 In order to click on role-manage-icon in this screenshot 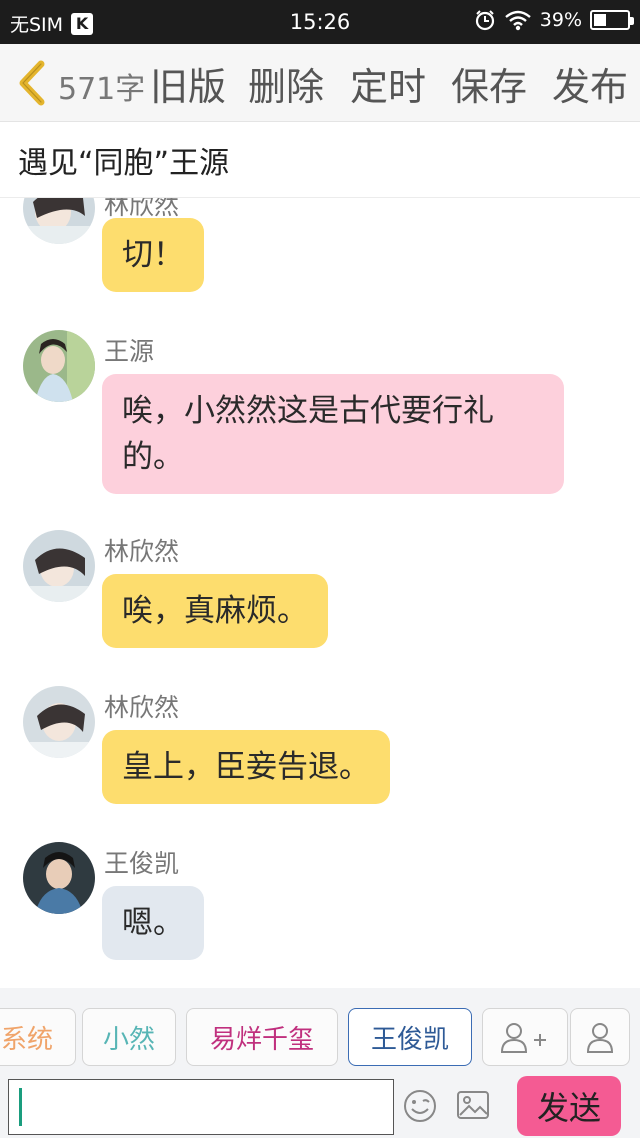, I will do `click(600, 1038)`.